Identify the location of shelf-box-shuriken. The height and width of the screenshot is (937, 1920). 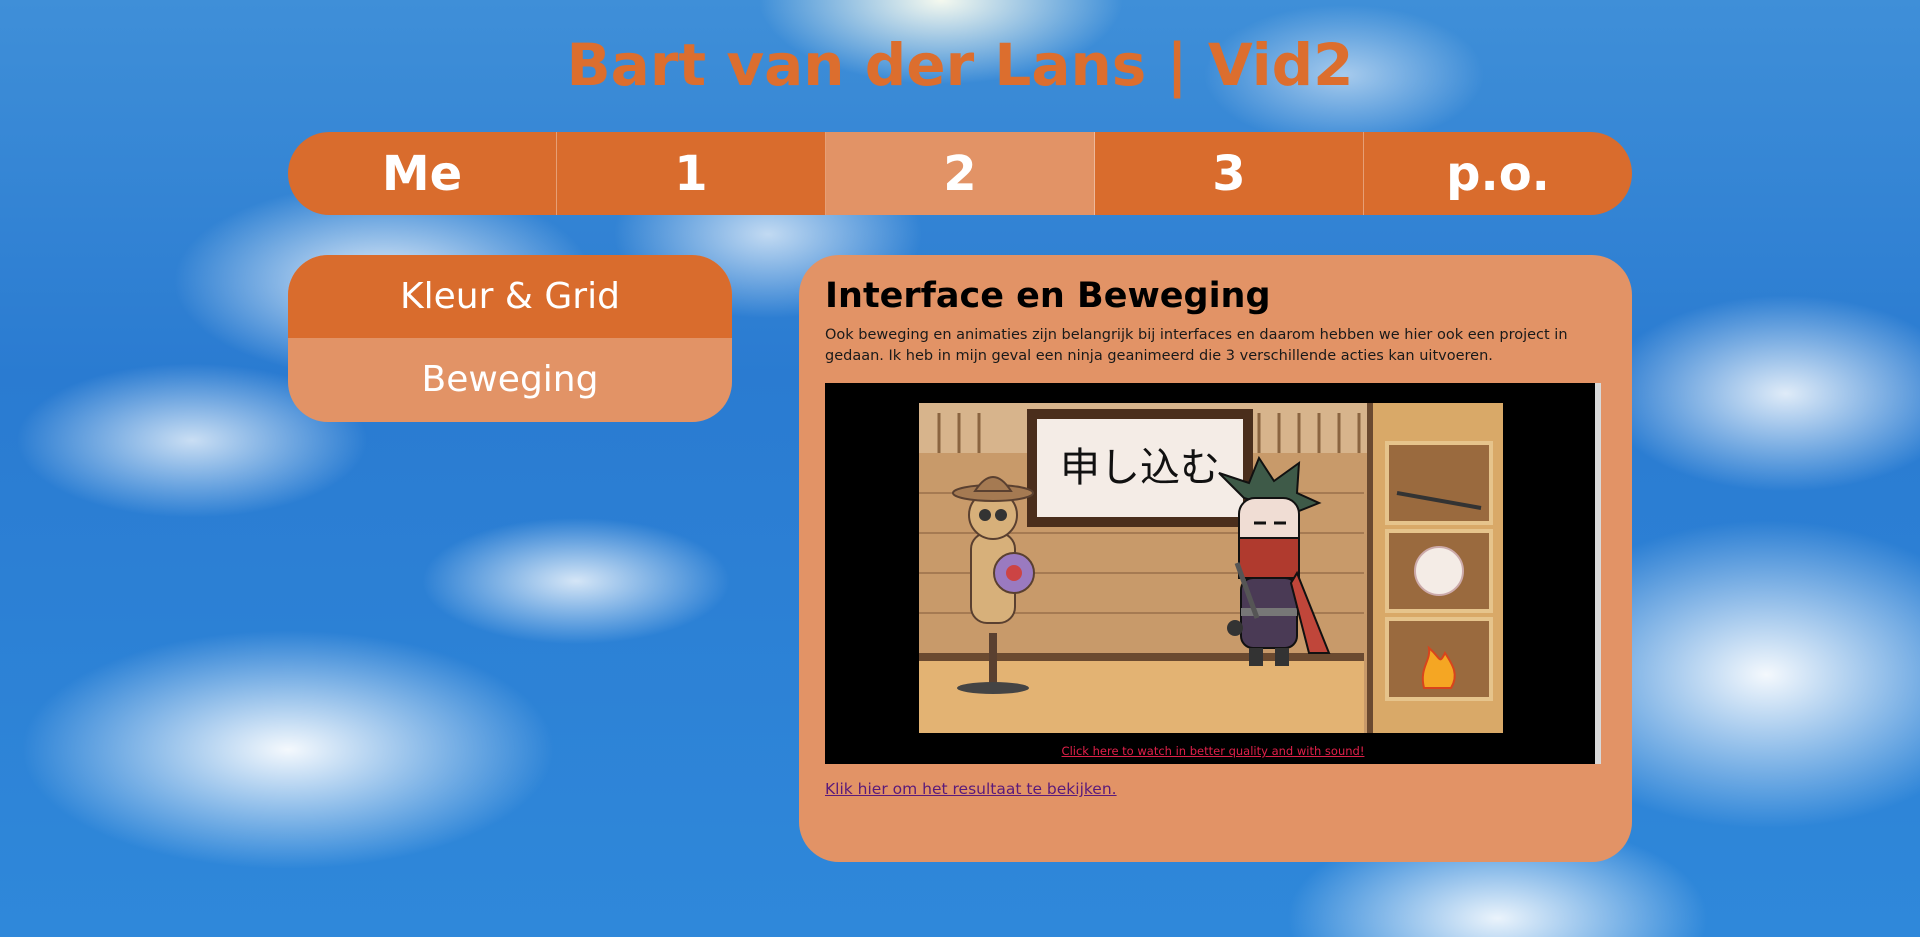
(1439, 571).